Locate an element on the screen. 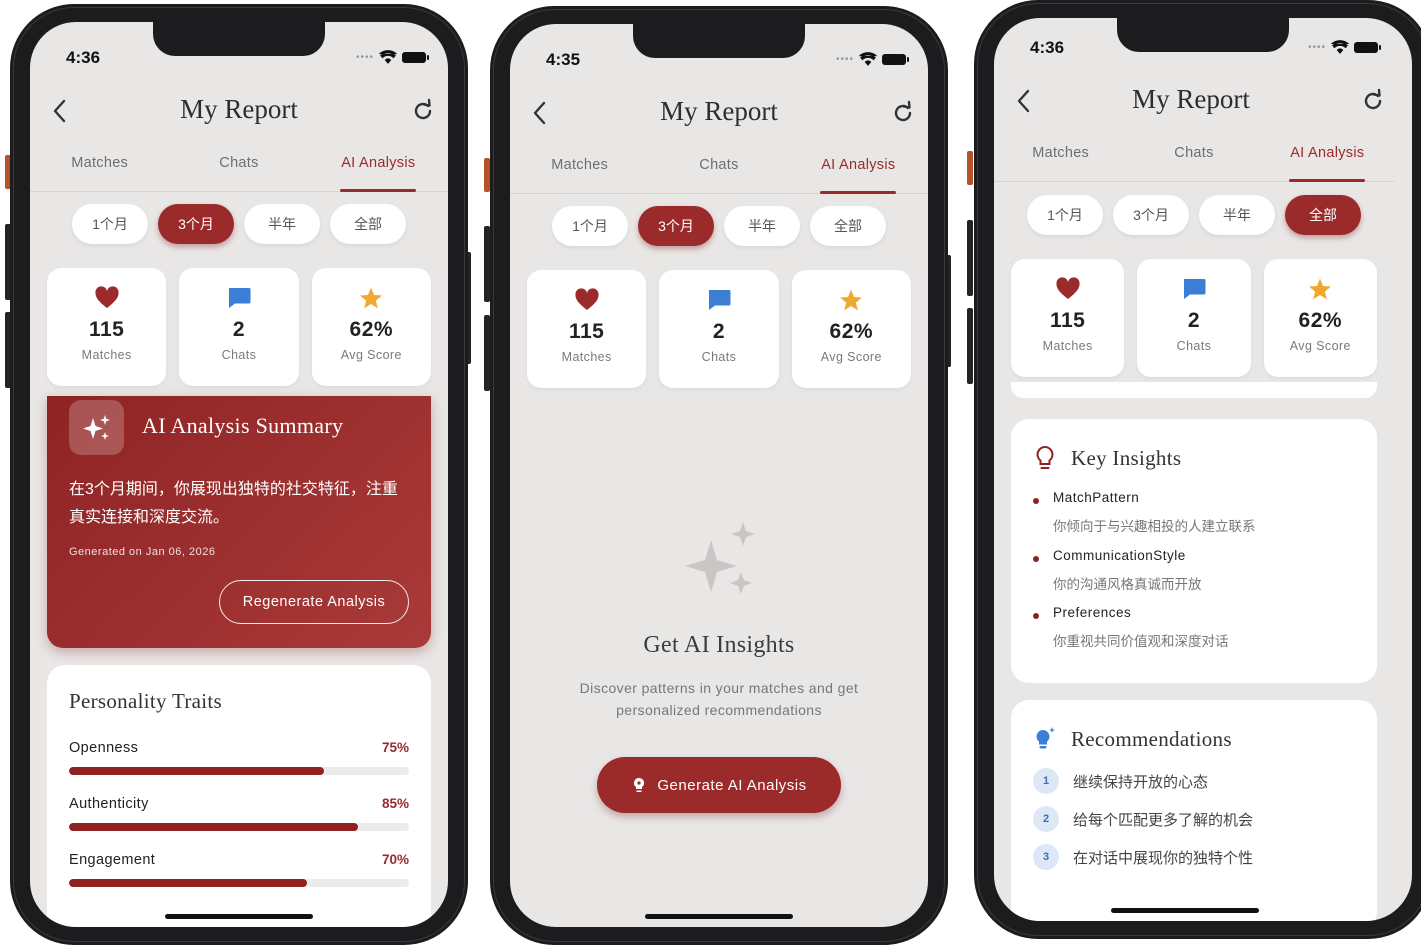 This screenshot has width=1421, height=945. insight-item: CommunicationStyle 你的沟通风格真诚而开放 is located at coordinates (1195, 572).